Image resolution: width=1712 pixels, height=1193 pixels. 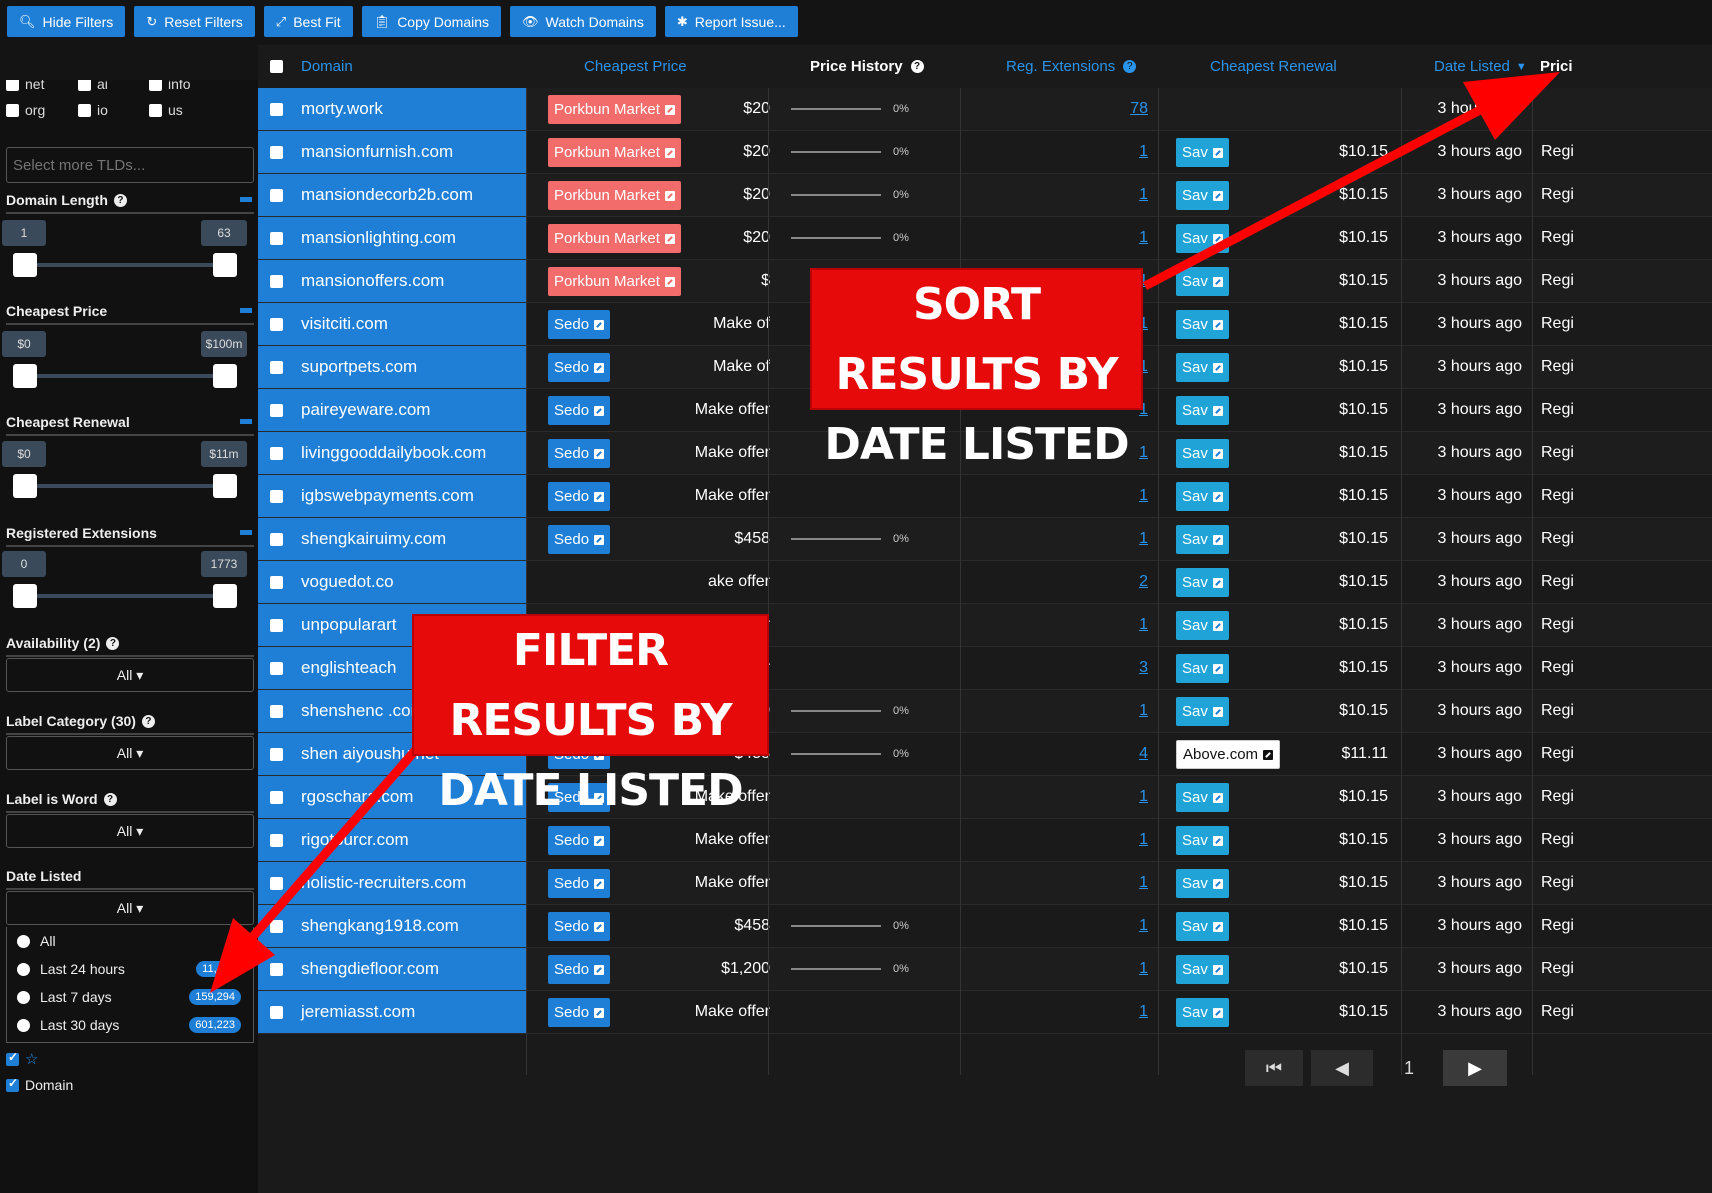 I want to click on domain-cell: holistic-recruiters.com, so click(x=392, y=883).